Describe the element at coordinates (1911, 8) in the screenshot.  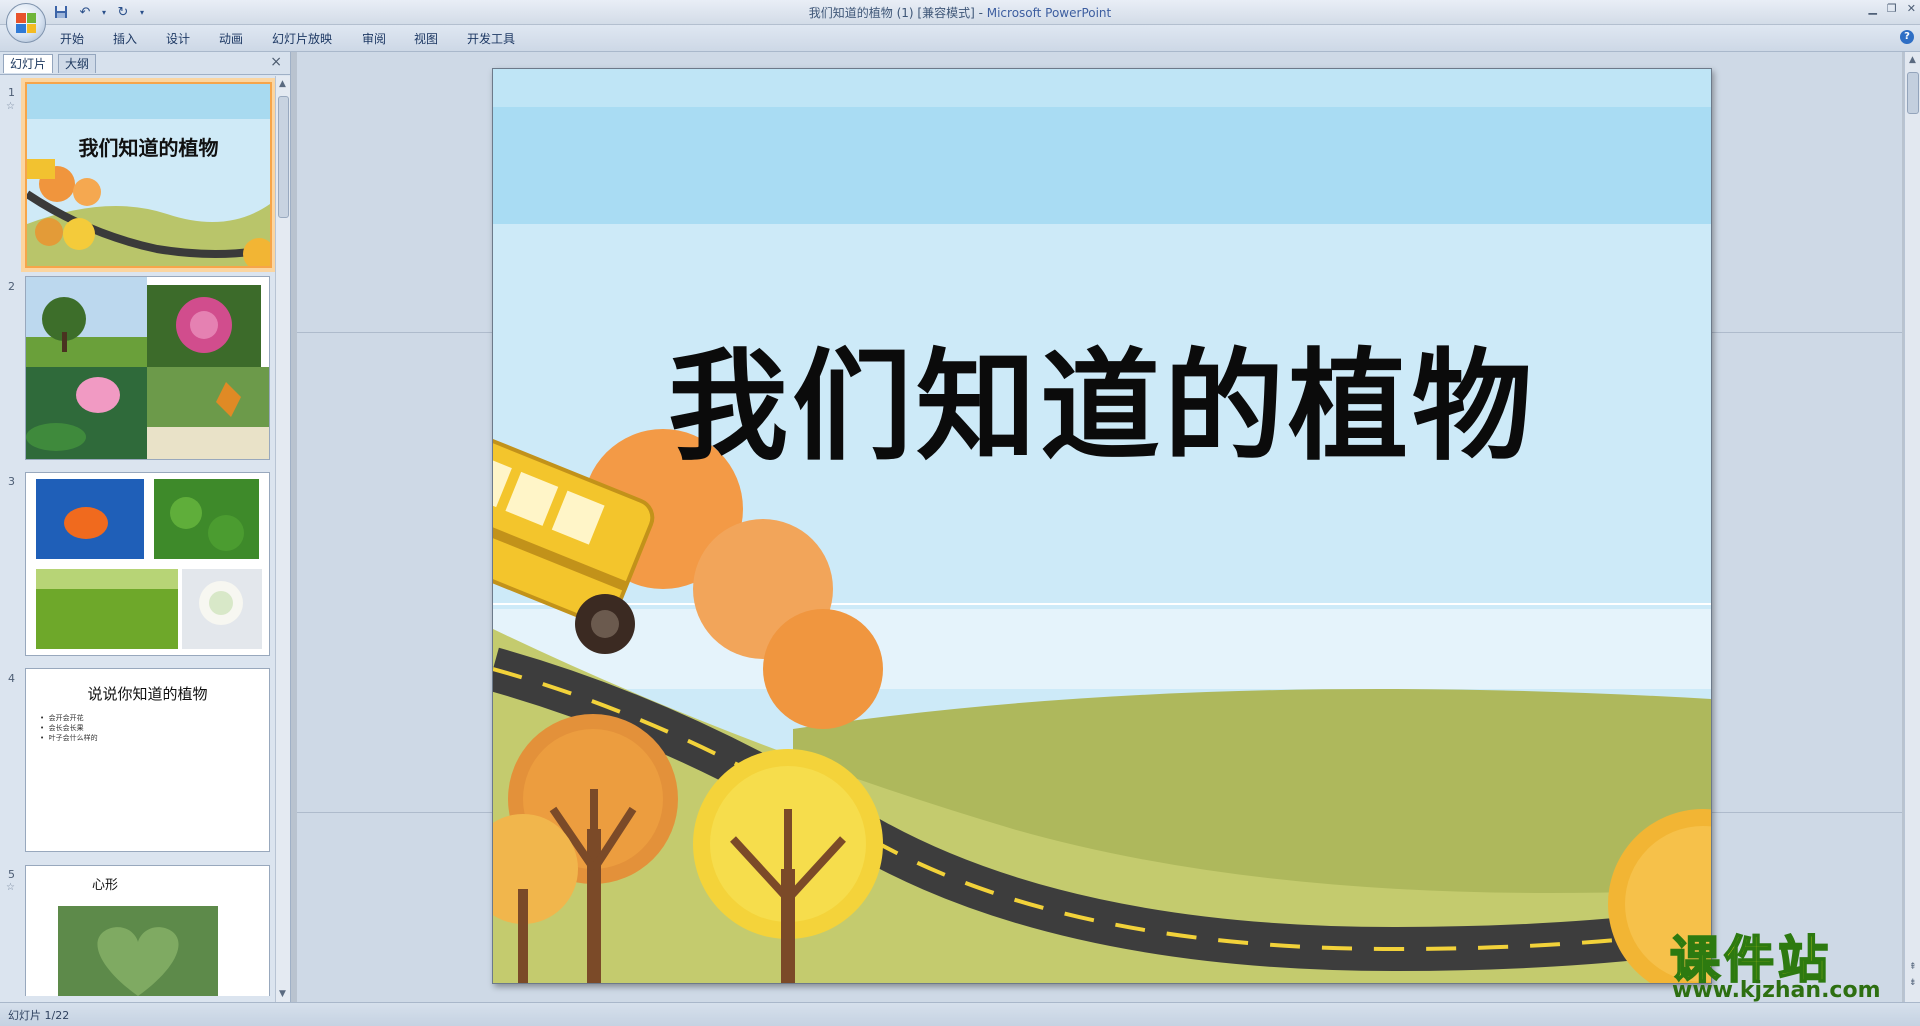
I see `close-icon: ✕` at that location.